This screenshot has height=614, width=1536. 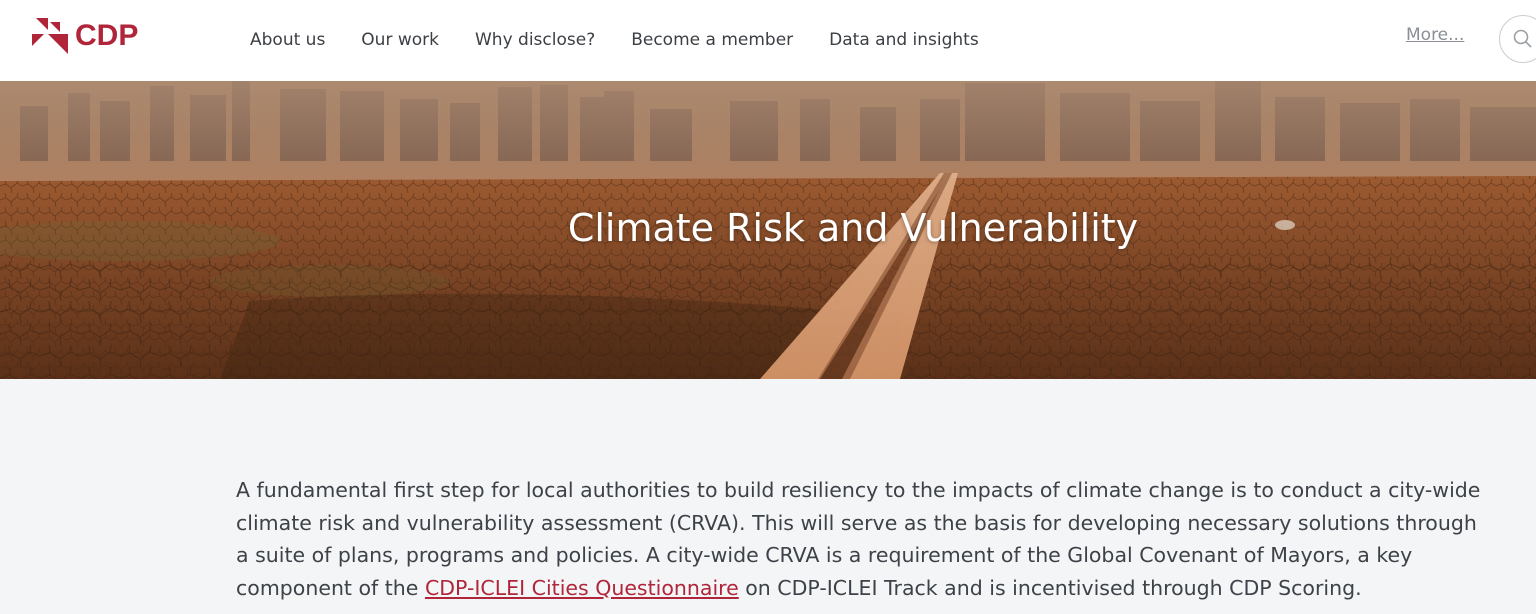 What do you see at coordinates (1522, 38) in the screenshot?
I see `search-icon` at bounding box center [1522, 38].